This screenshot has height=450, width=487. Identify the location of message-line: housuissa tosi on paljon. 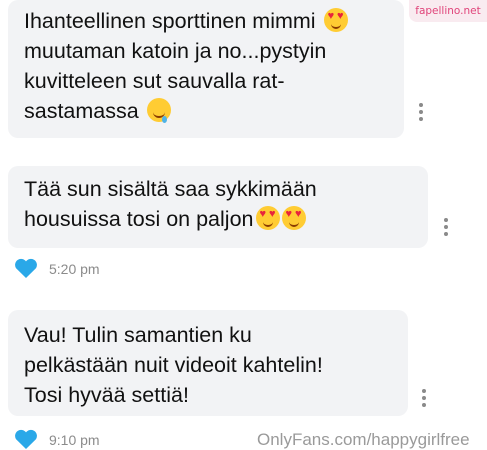
(219, 219).